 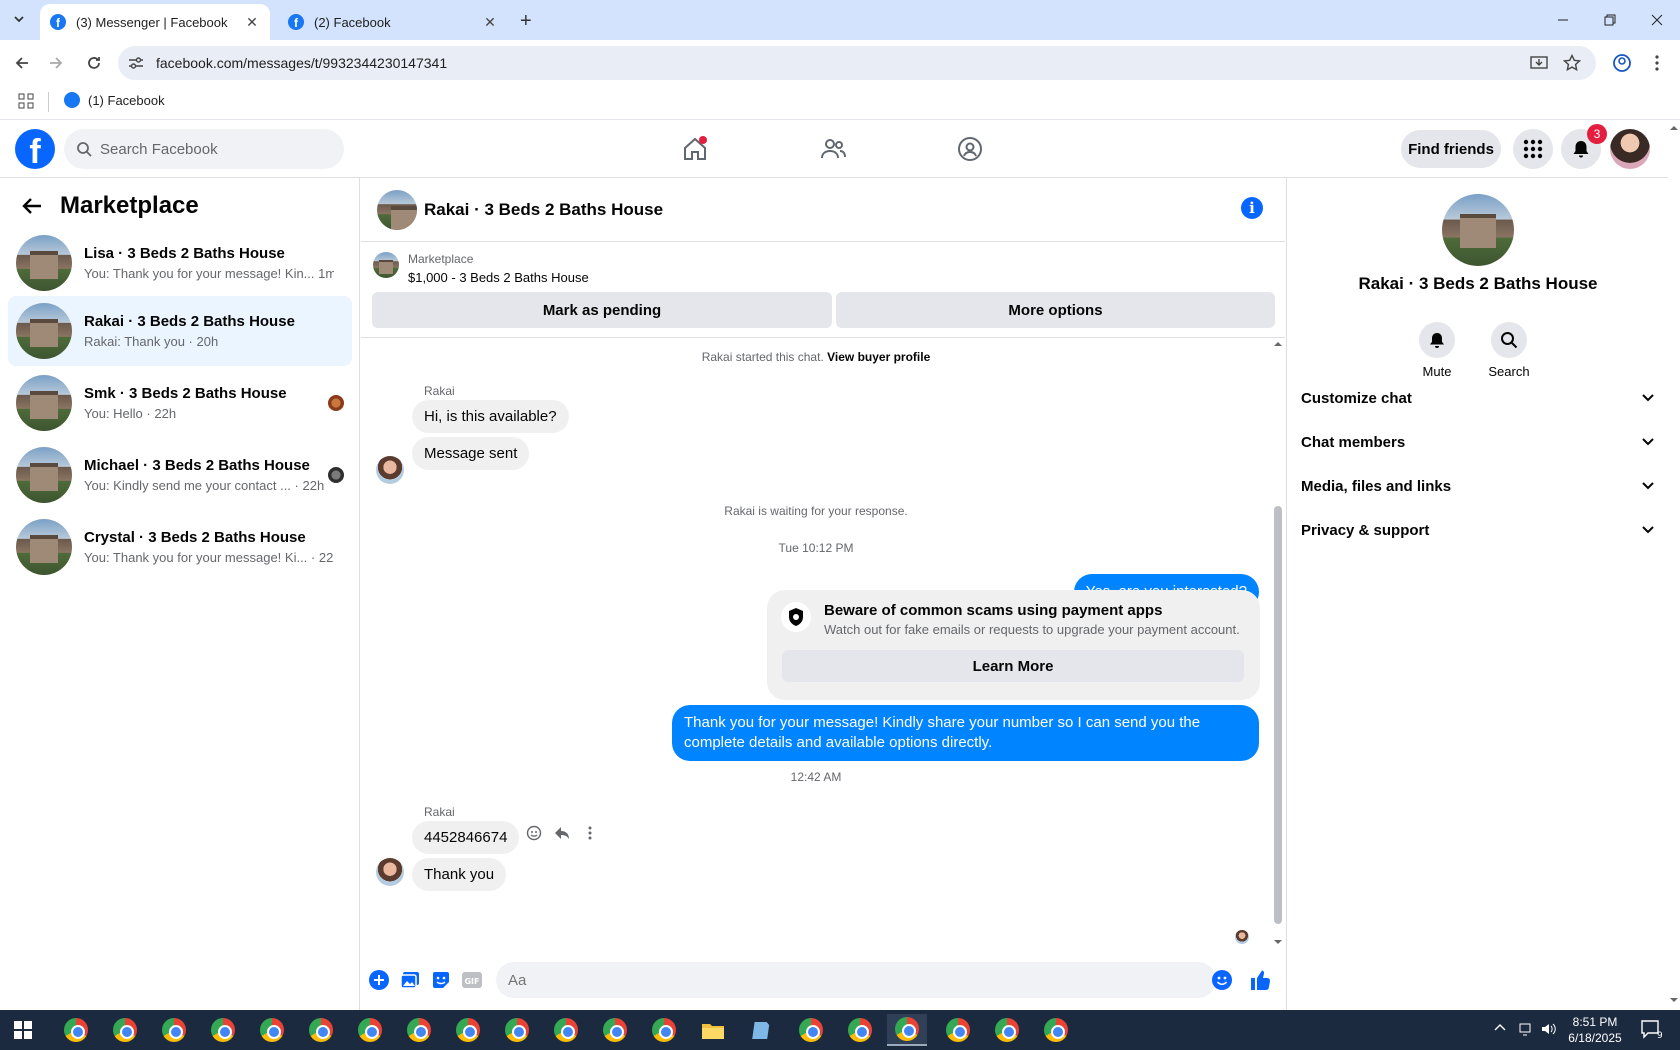 What do you see at coordinates (543, 210) in the screenshot?
I see `chat-title: Rakai · 3 Beds 2 Baths House` at bounding box center [543, 210].